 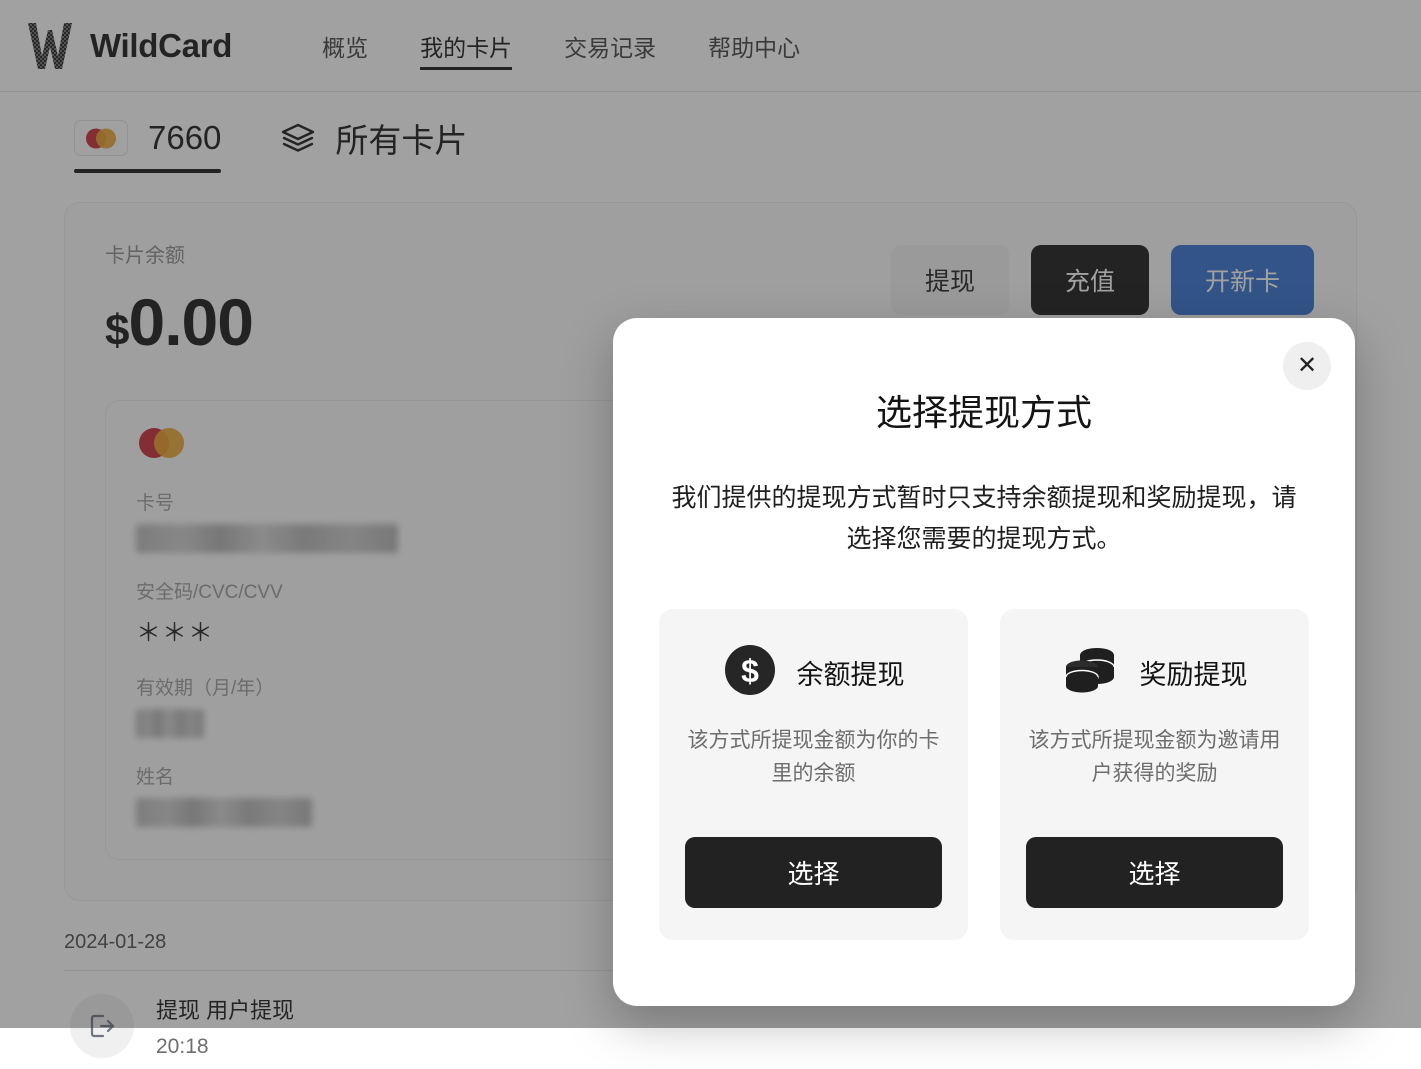 What do you see at coordinates (1091, 672) in the screenshot?
I see `coins-stack-icon` at bounding box center [1091, 672].